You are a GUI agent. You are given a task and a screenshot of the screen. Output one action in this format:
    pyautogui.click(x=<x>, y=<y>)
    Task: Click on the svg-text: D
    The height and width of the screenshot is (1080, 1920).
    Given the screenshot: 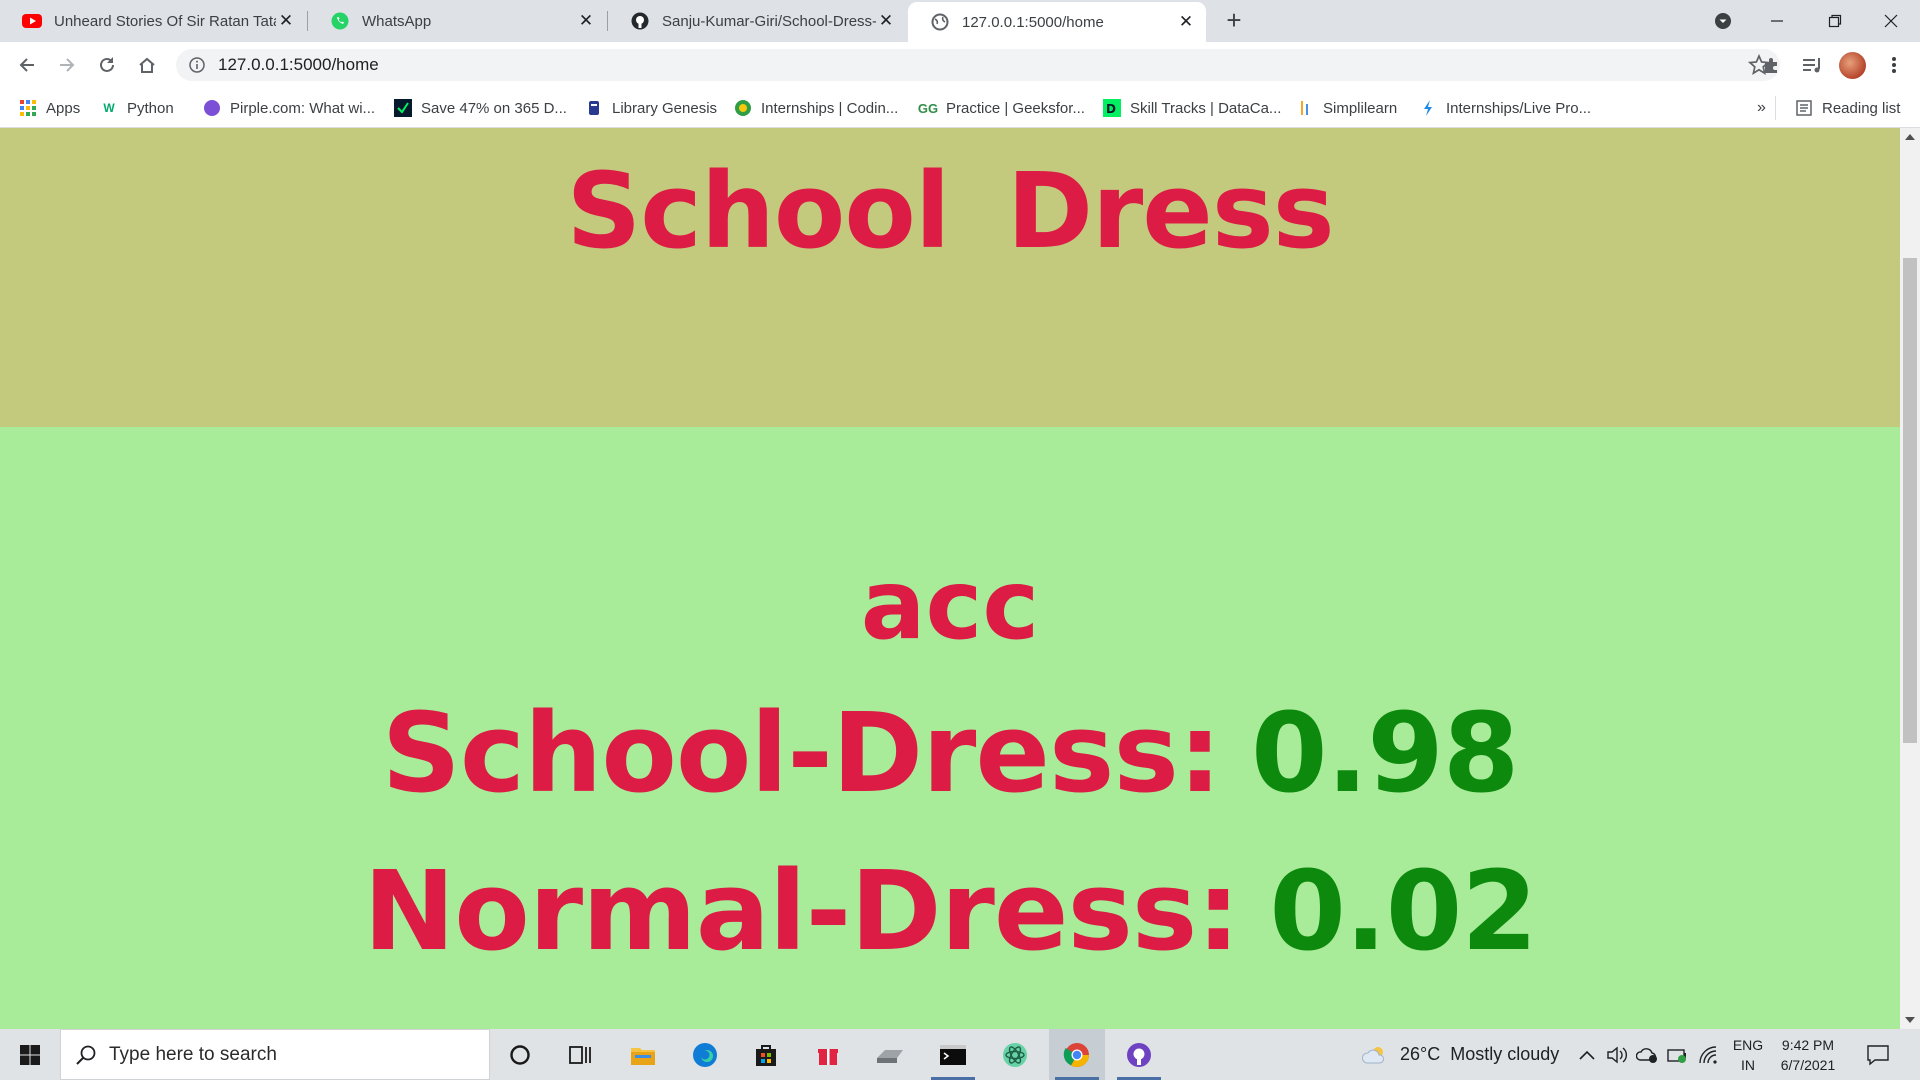 What is the action you would take?
    pyautogui.click(x=1111, y=109)
    